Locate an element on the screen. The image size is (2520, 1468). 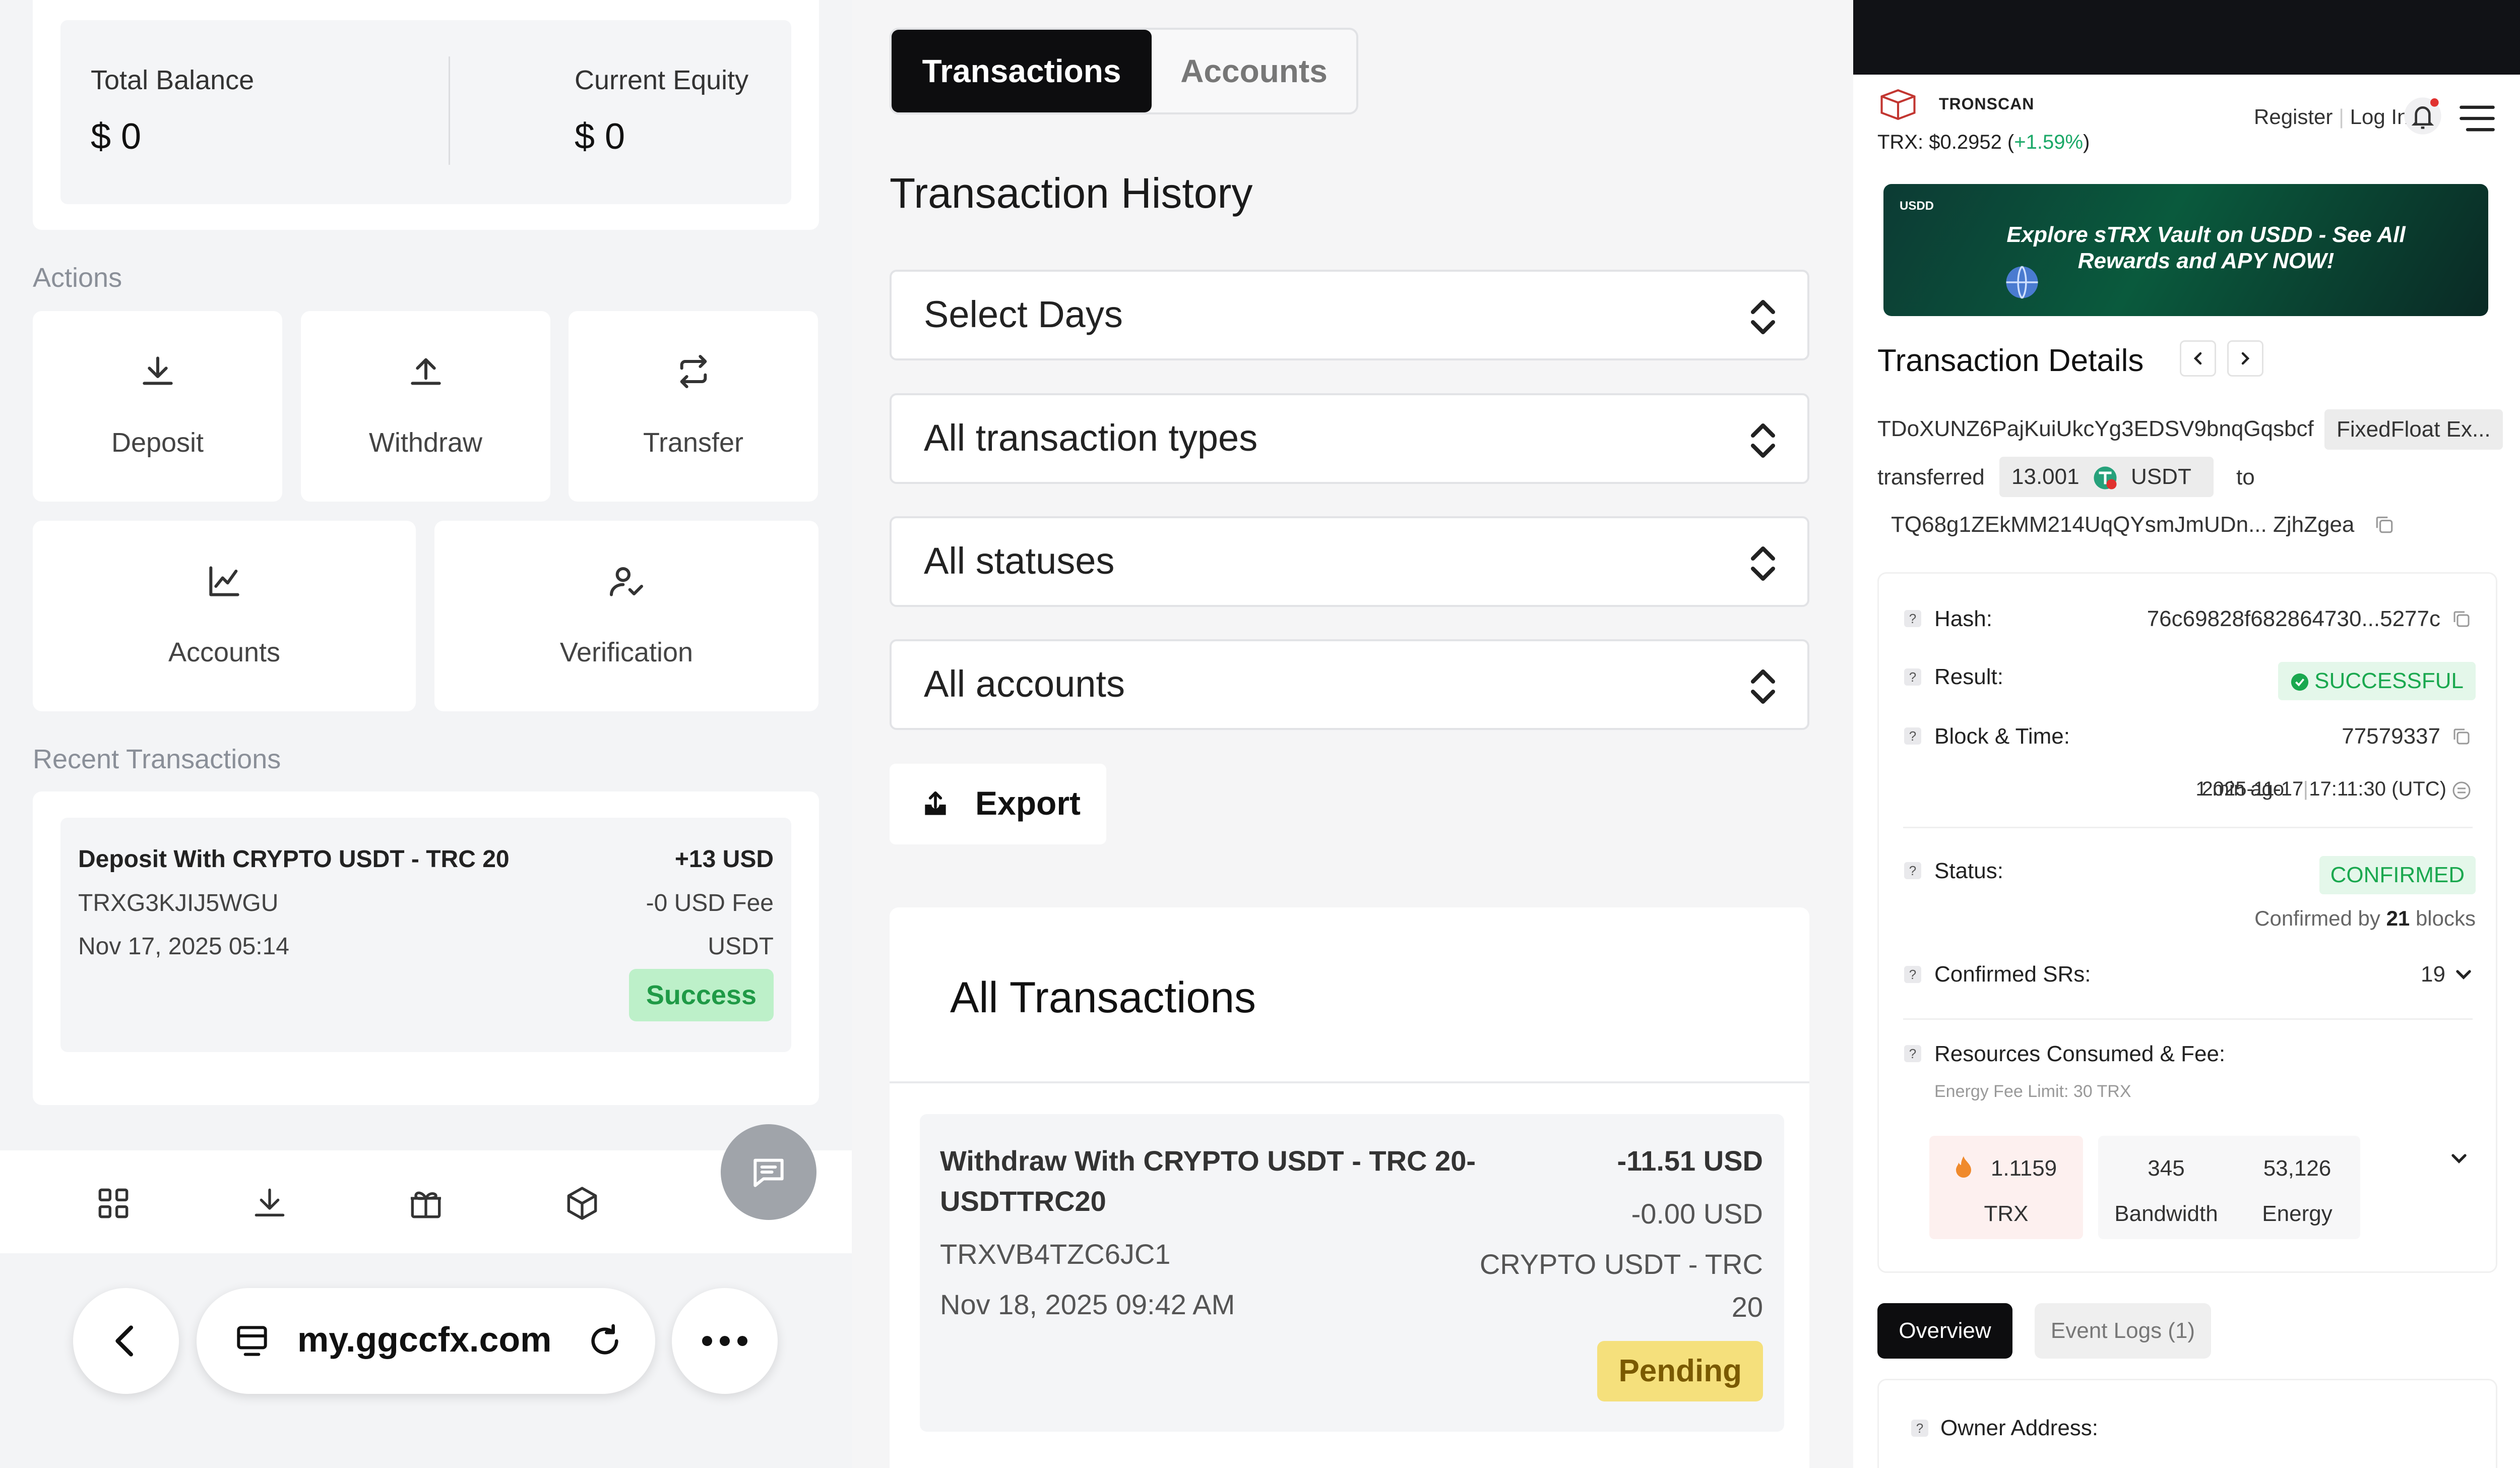
account-select: All accounts is located at coordinates (1350, 684).